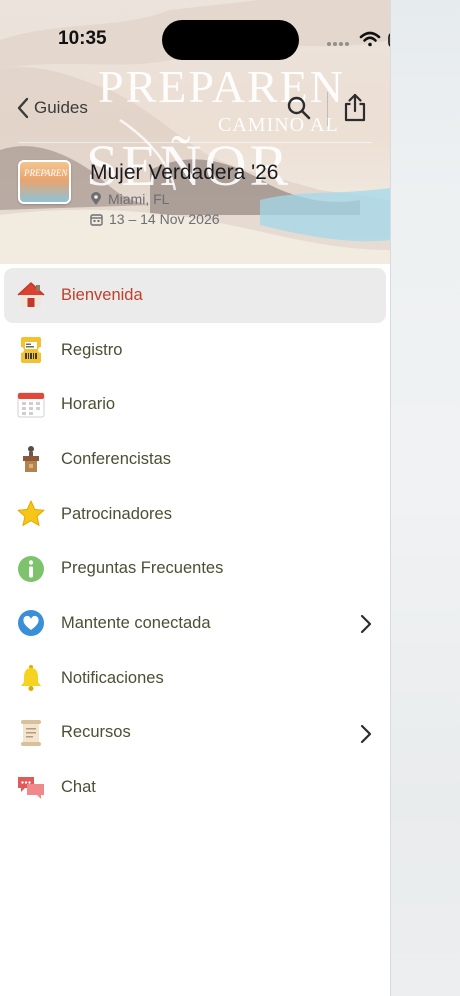 The height and width of the screenshot is (996, 460). What do you see at coordinates (31, 568) in the screenshot?
I see `info-icon` at bounding box center [31, 568].